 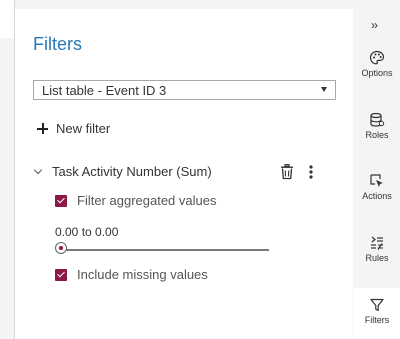 What do you see at coordinates (38, 170) in the screenshot?
I see `collapse-chevron-icon` at bounding box center [38, 170].